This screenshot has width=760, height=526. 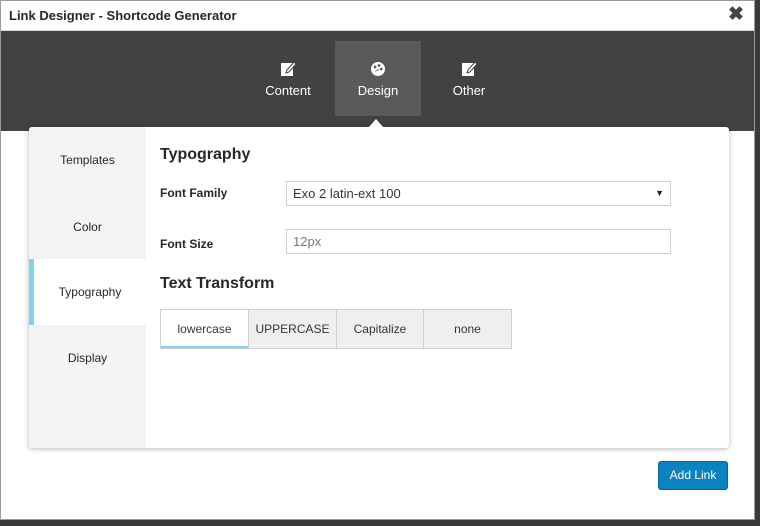 What do you see at coordinates (377, 16) in the screenshot?
I see `title-bar: Link Designer - Shortcode Generator ✖` at bounding box center [377, 16].